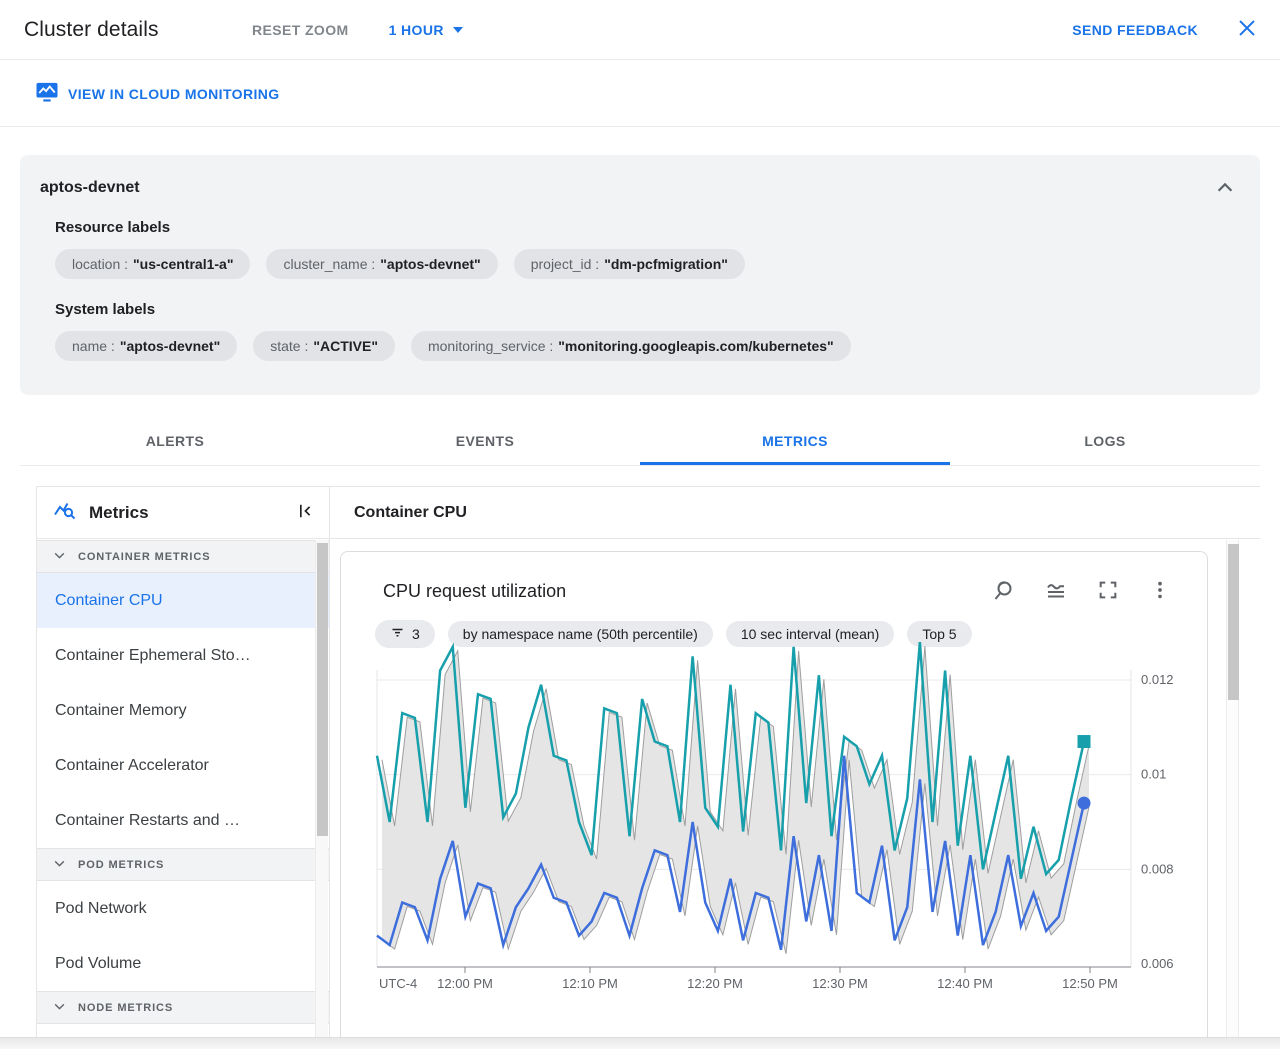 The image size is (1280, 1049). Describe the element at coordinates (457, 29) in the screenshot. I see `caret-down-icon` at that location.